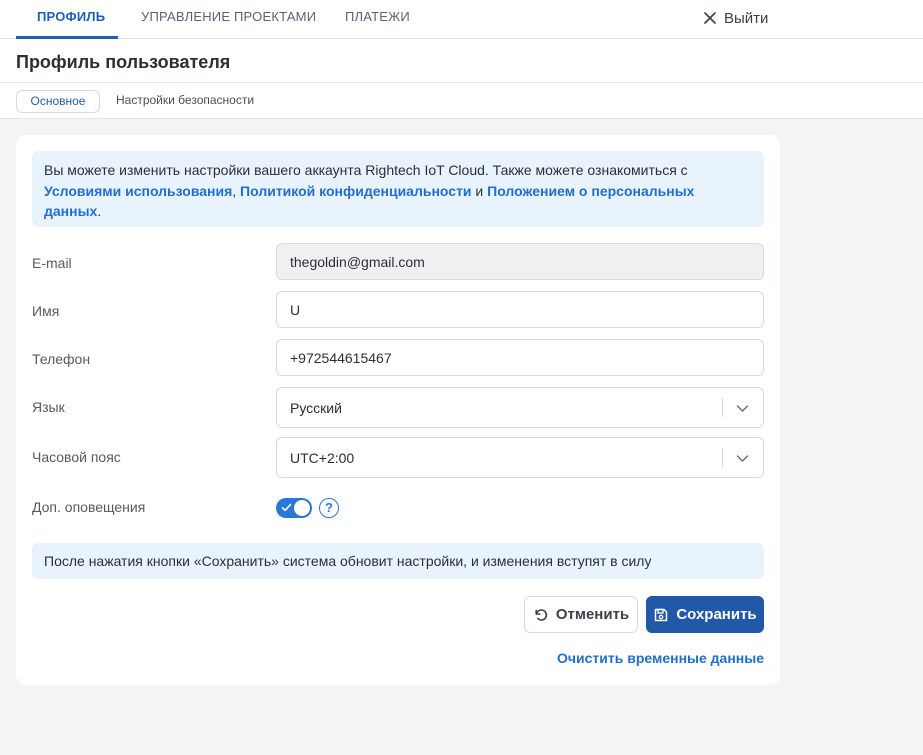  I want to click on info-separator: и, so click(479, 190).